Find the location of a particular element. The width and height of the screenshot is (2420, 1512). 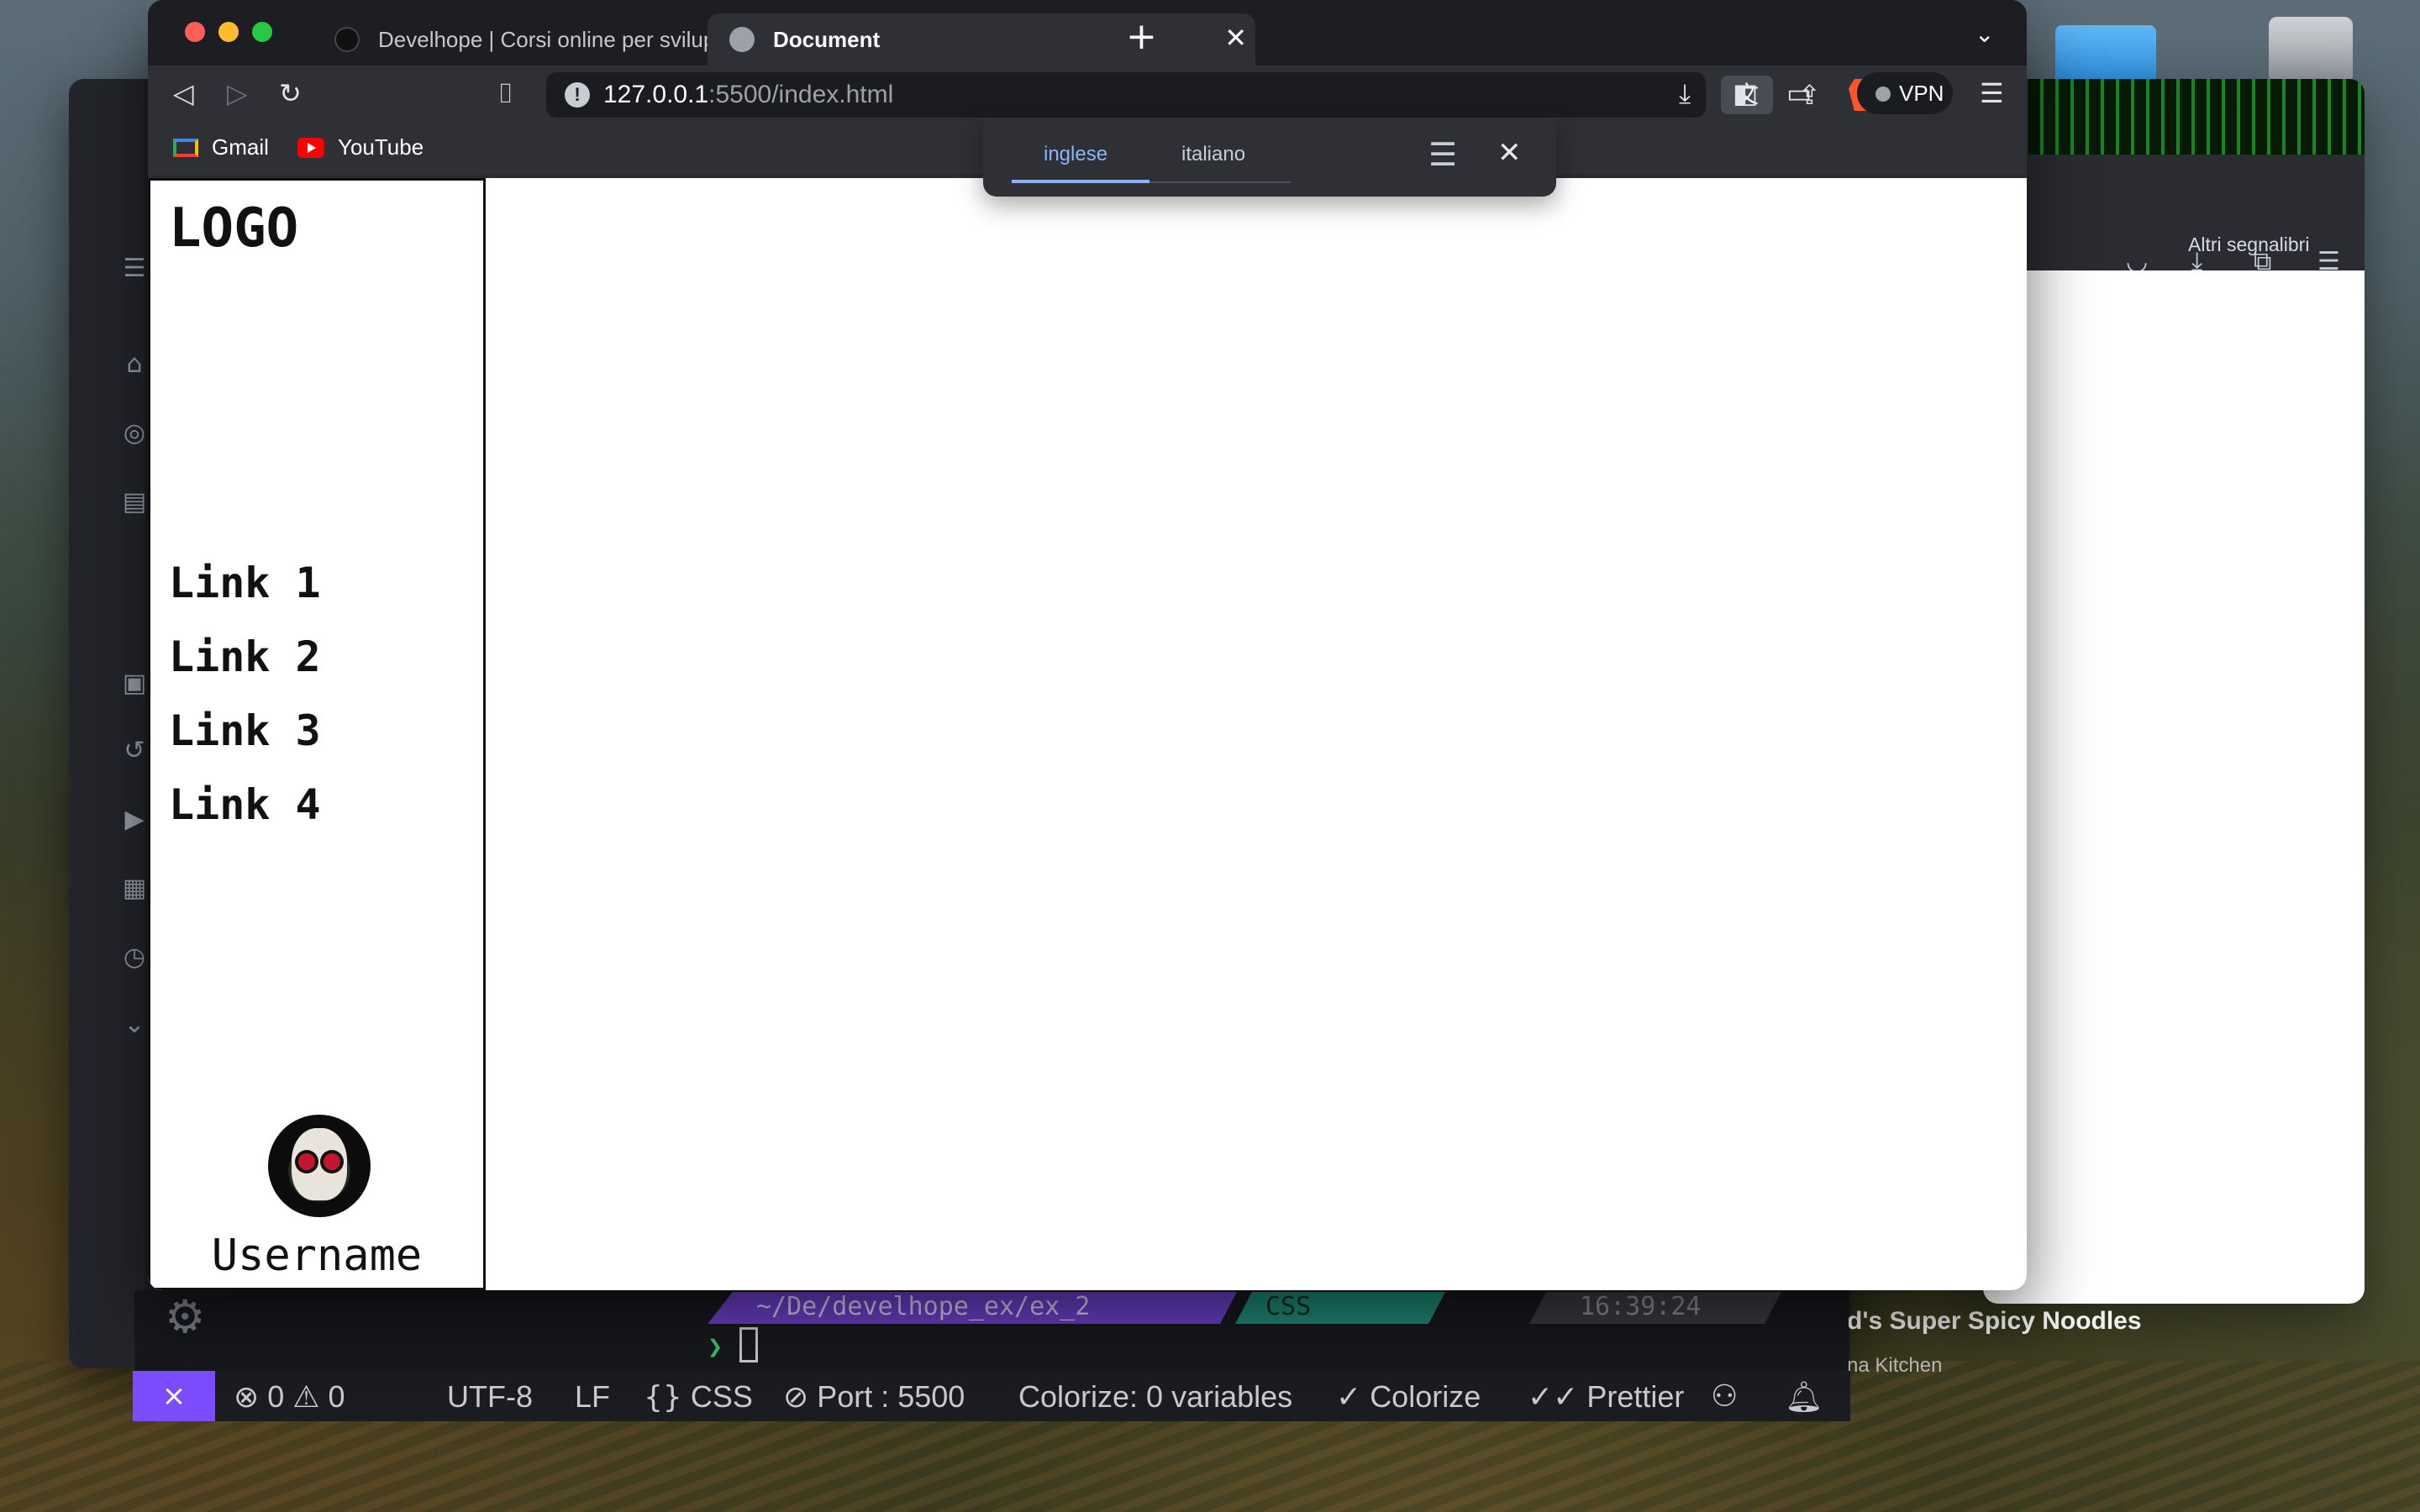

reload-icon: ↻ is located at coordinates (291, 93).